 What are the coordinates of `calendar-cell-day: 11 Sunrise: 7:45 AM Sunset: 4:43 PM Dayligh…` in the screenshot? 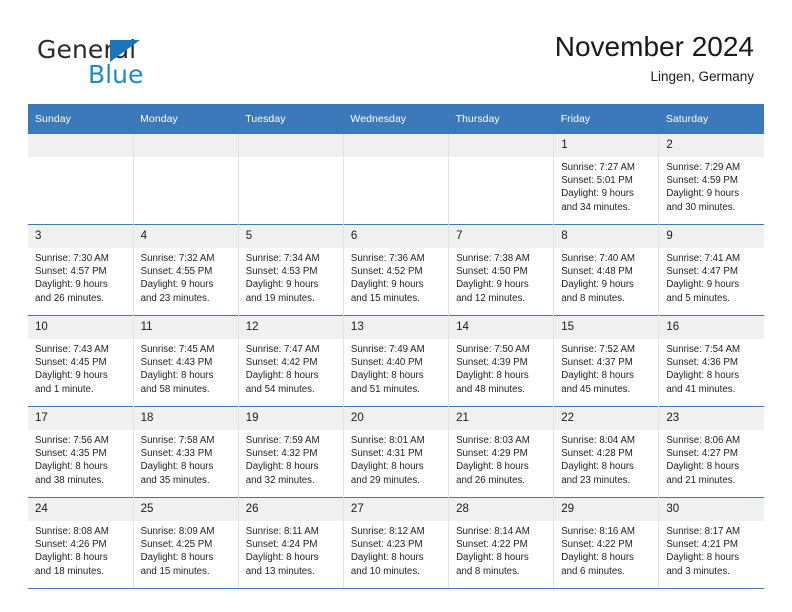 It's located at (186, 361).